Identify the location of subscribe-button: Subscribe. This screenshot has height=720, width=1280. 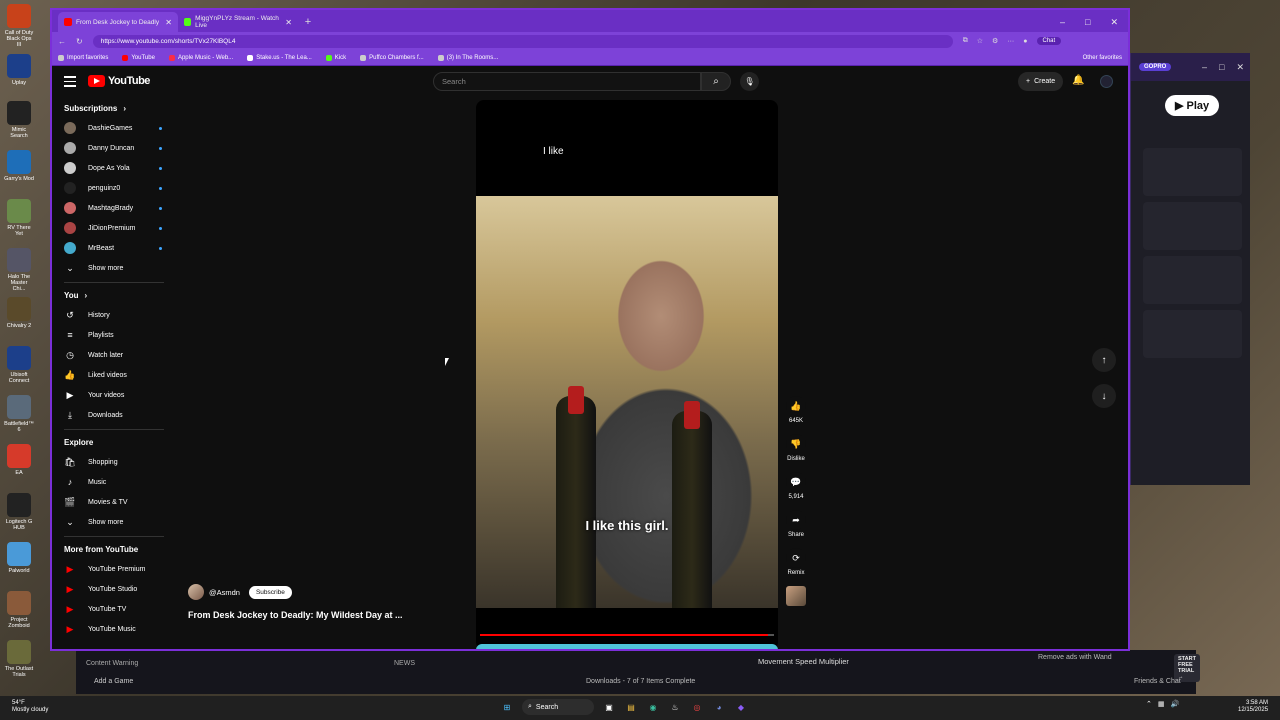
(270, 592).